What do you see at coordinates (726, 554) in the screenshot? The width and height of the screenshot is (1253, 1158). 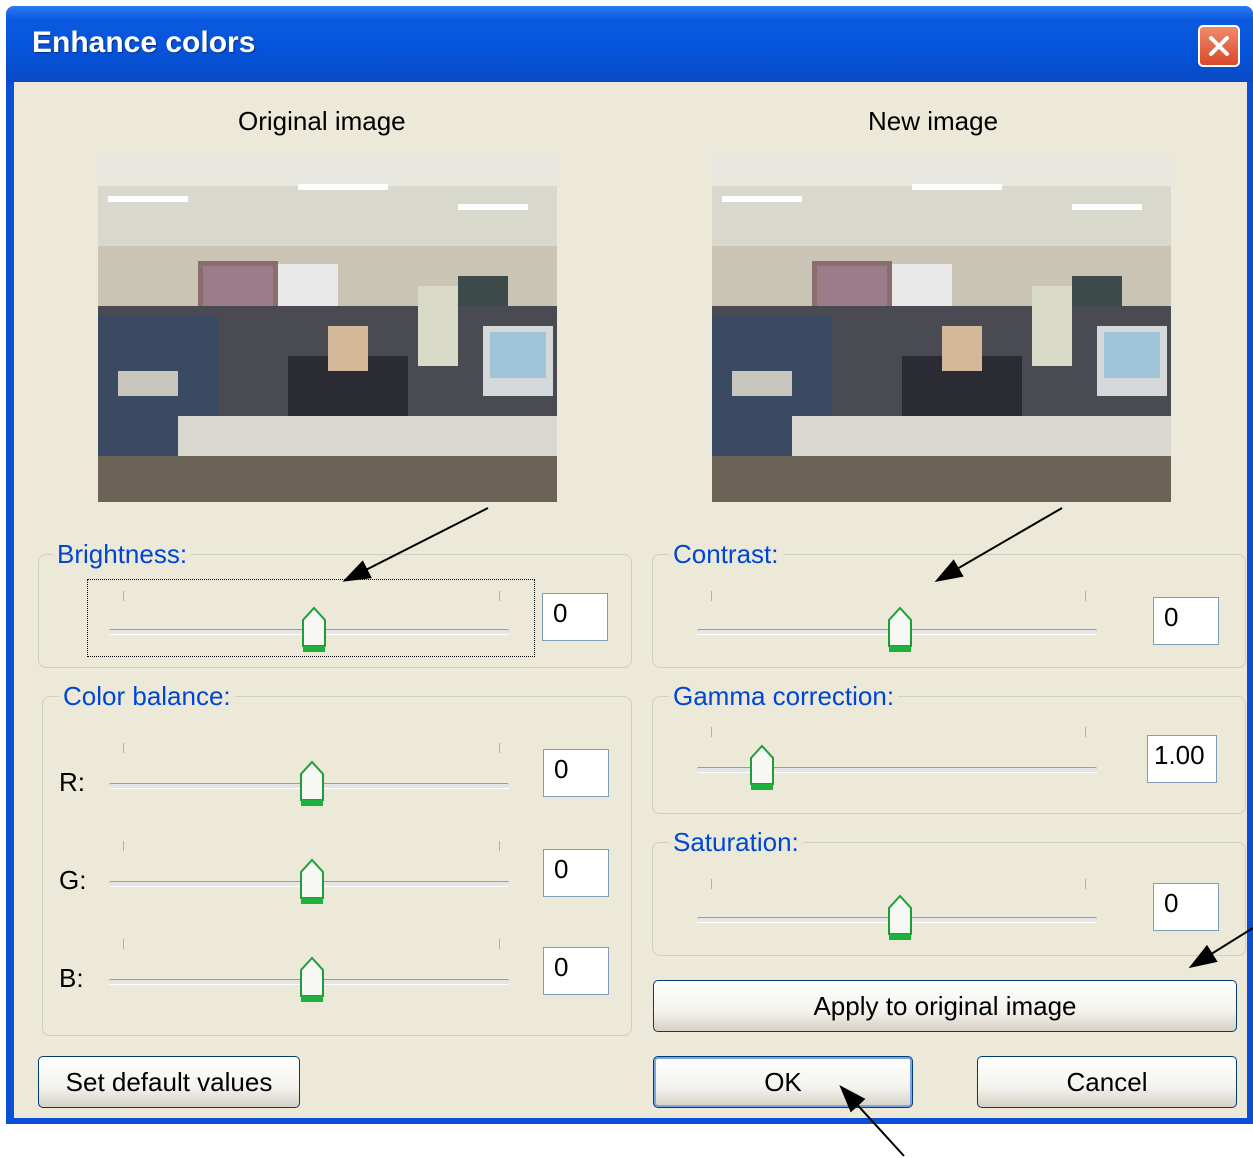 I see `contrast-title: Contrast:` at bounding box center [726, 554].